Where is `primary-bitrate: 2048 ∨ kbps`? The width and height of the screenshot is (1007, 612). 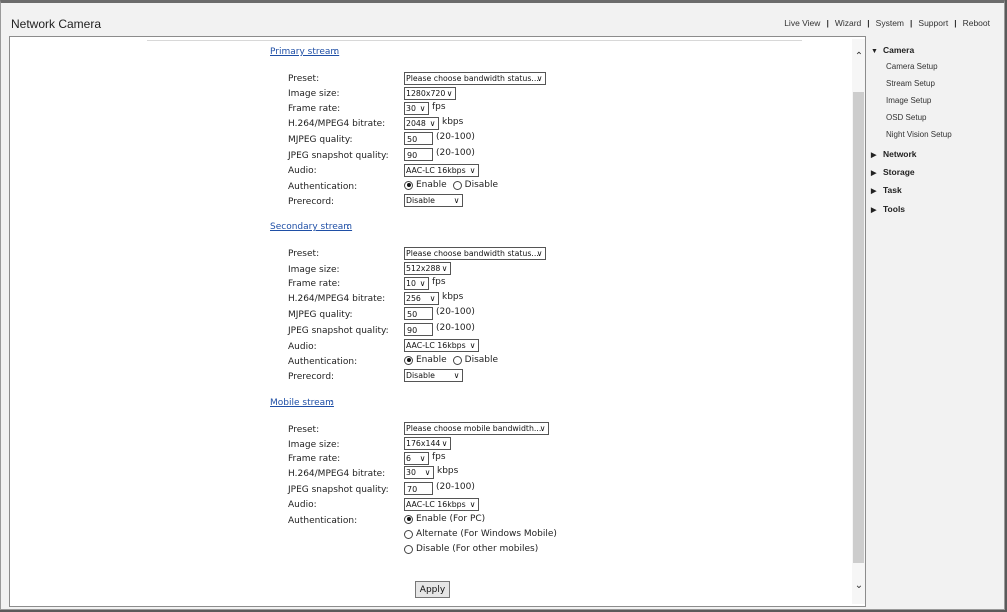
primary-bitrate: 2048 ∨ kbps is located at coordinates (434, 123).